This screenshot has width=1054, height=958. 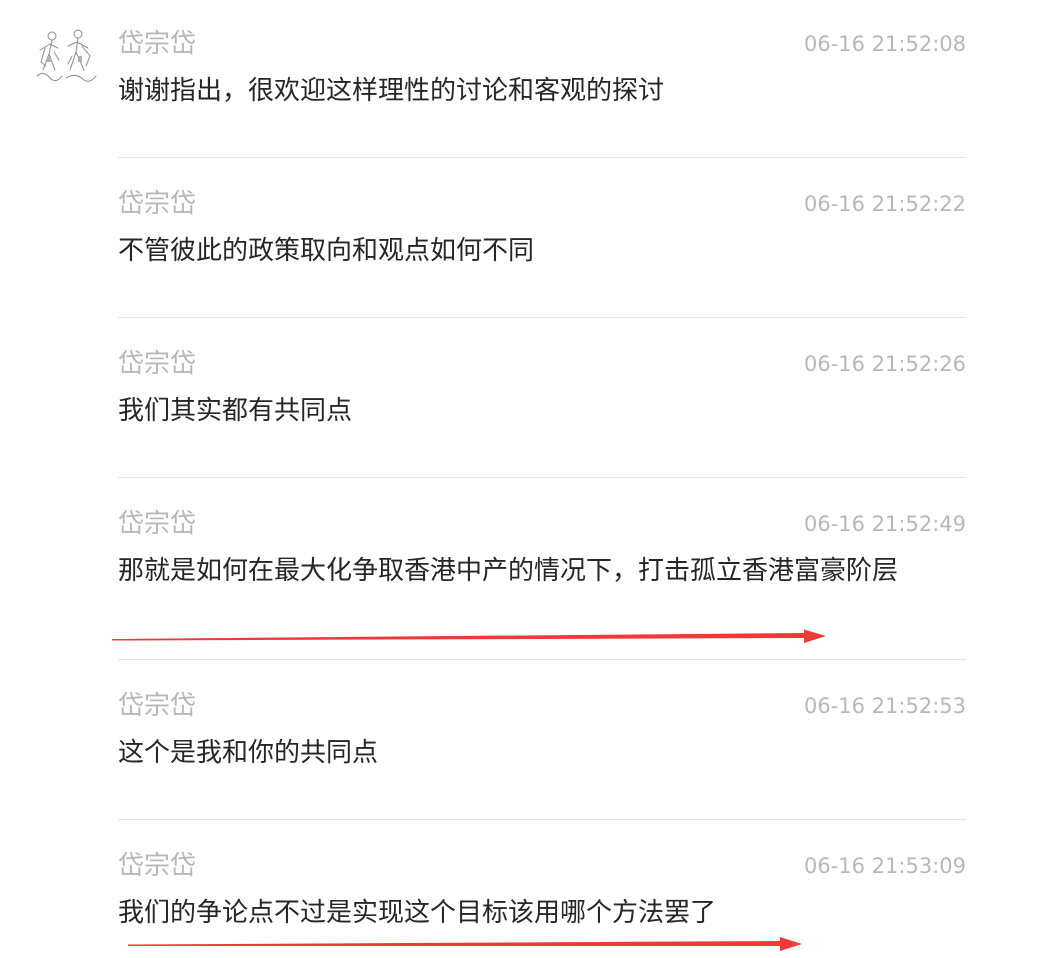 I want to click on message-text: 这个是我和你的共同点, so click(x=248, y=753).